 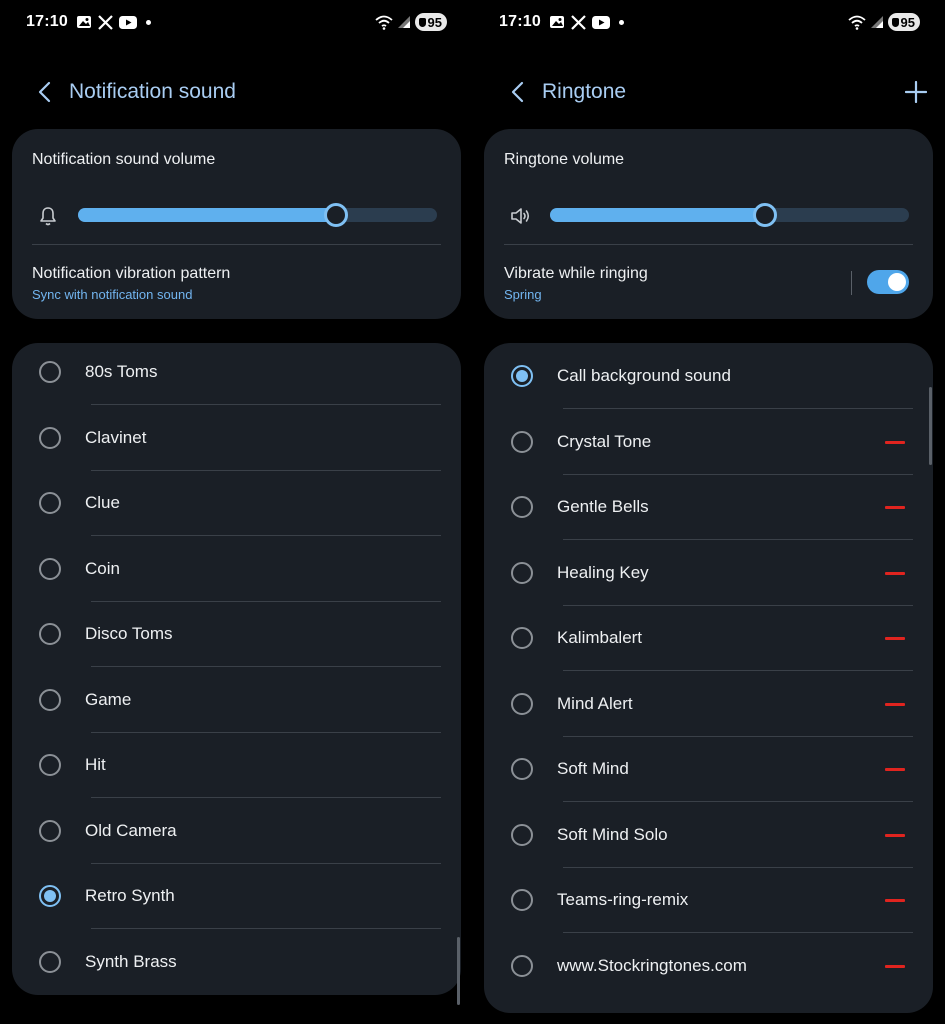 I want to click on list-item: Soft Mind, so click(x=708, y=769).